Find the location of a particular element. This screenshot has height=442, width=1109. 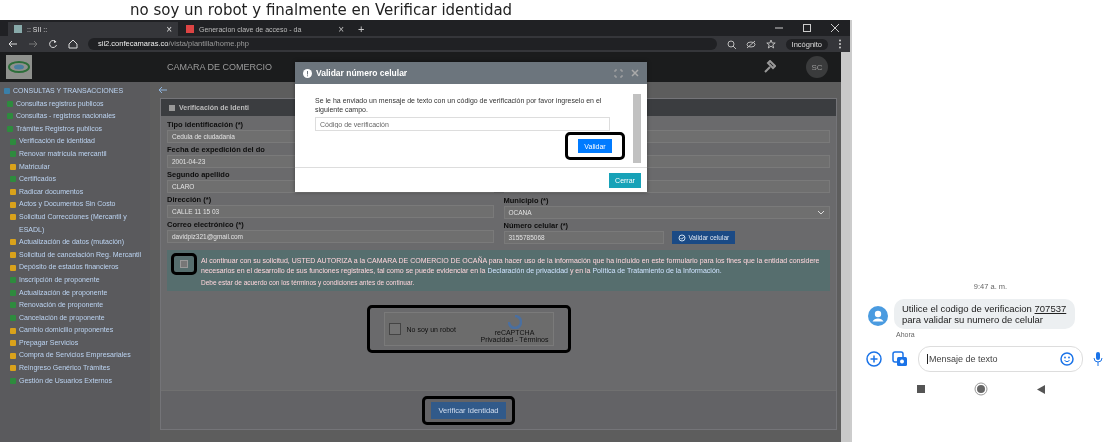

check-circle-icon is located at coordinates (681, 237).